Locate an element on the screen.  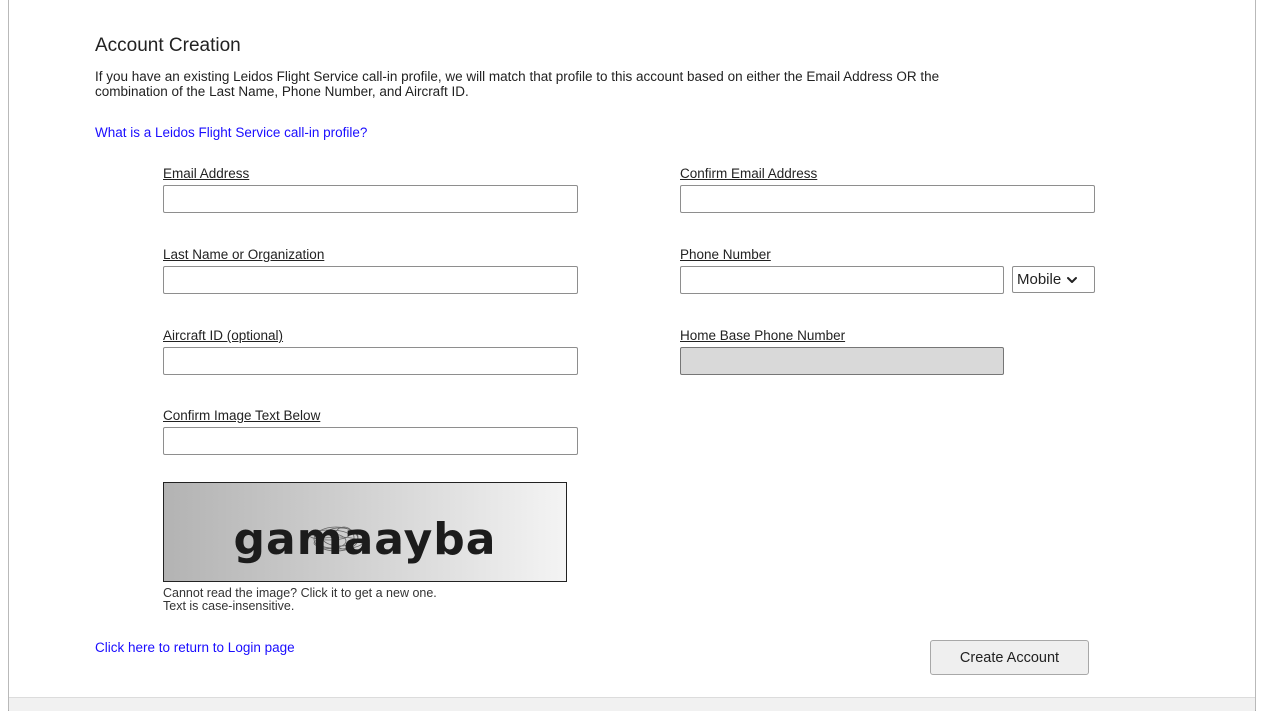
captcha-image: gamaayba is located at coordinates (365, 532).